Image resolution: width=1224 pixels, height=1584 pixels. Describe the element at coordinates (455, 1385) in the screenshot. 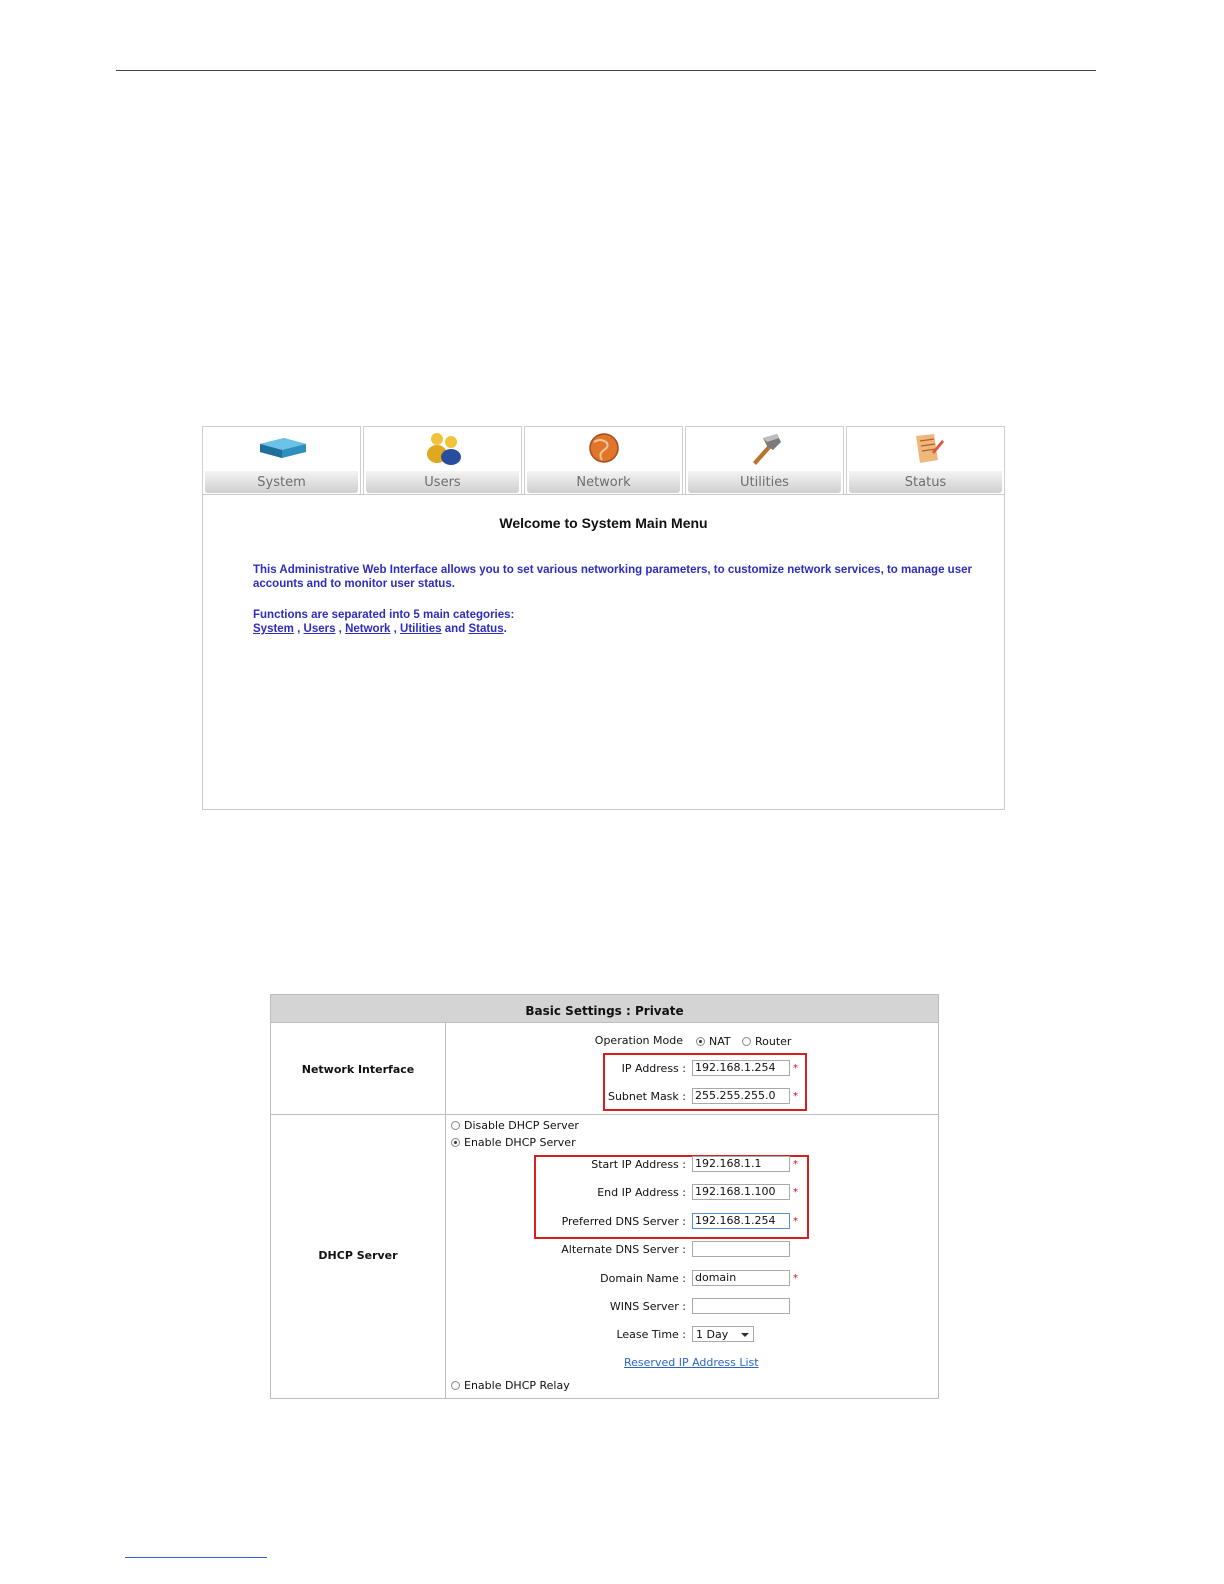

I see `enable-dhcp-relay-radio` at that location.